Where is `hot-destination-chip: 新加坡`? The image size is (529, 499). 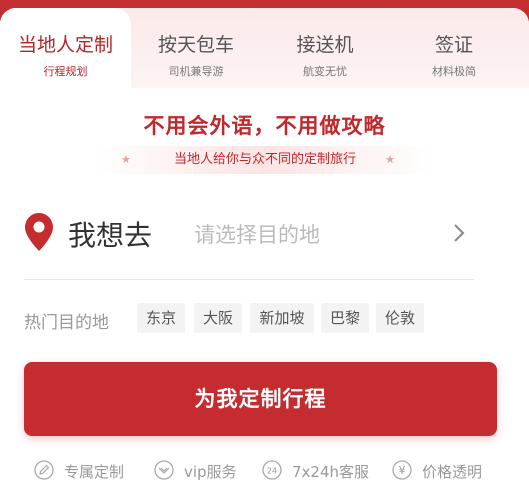
hot-destination-chip: 新加坡 is located at coordinates (282, 318).